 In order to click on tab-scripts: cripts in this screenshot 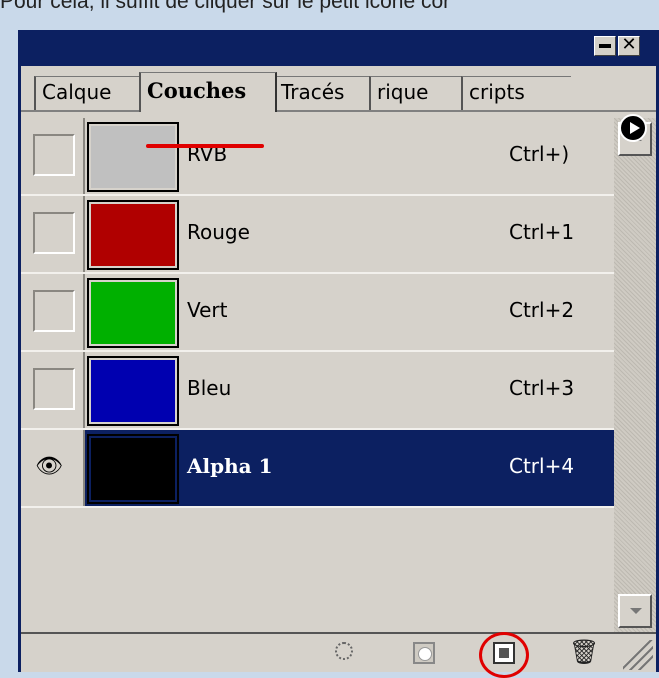, I will do `click(516, 93)`.